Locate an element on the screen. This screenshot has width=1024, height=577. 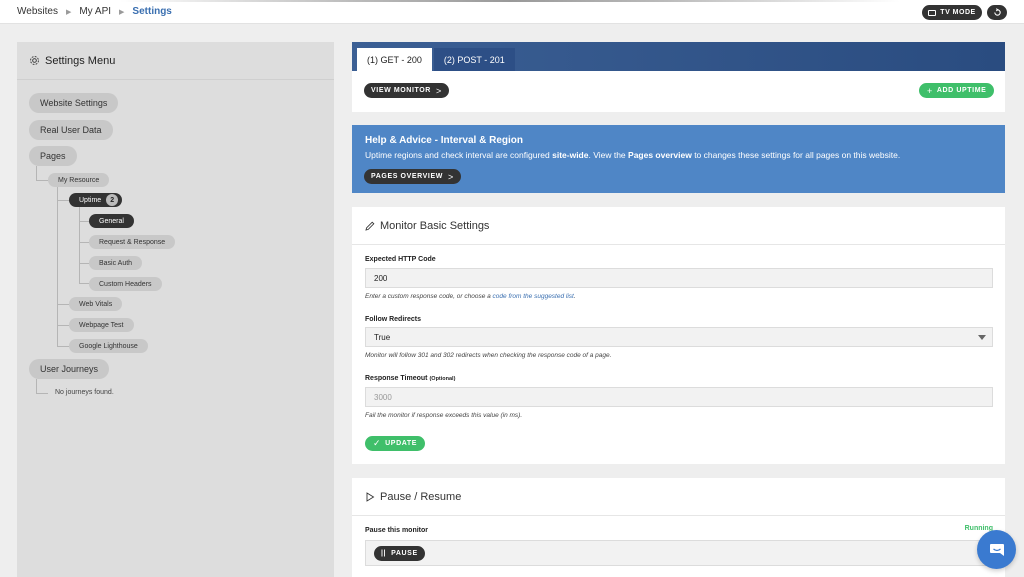
sidebar-item-uptime: Uptime 2 is located at coordinates (96, 200).